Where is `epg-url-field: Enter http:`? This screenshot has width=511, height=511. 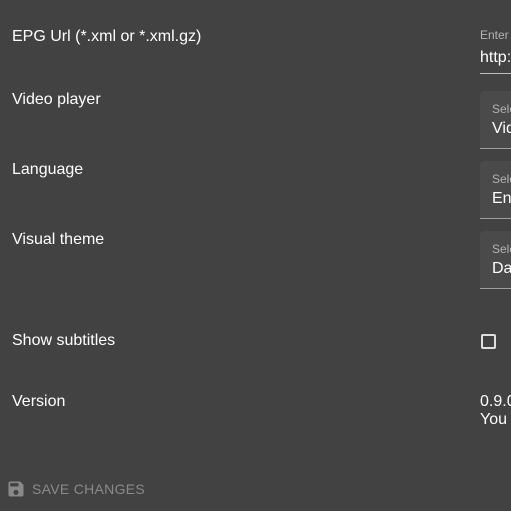 epg-url-field: Enter http: is located at coordinates (495, 51).